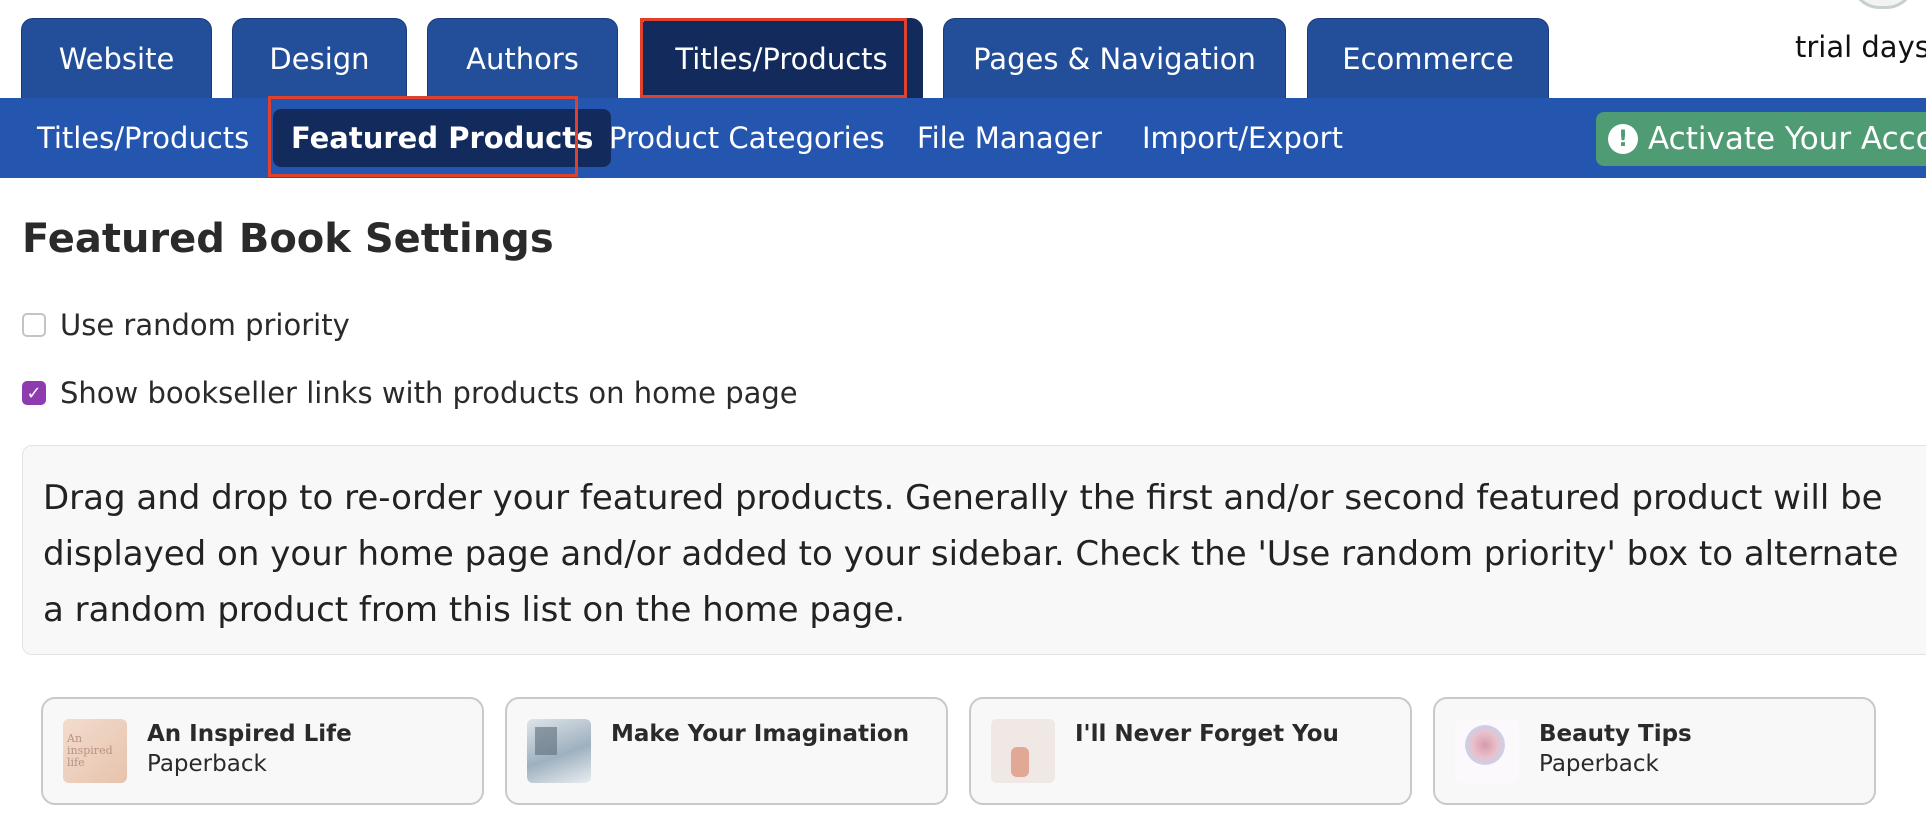 The height and width of the screenshot is (830, 1926). Describe the element at coordinates (760, 734) in the screenshot. I see `product-title: Make Your Imagination` at that location.